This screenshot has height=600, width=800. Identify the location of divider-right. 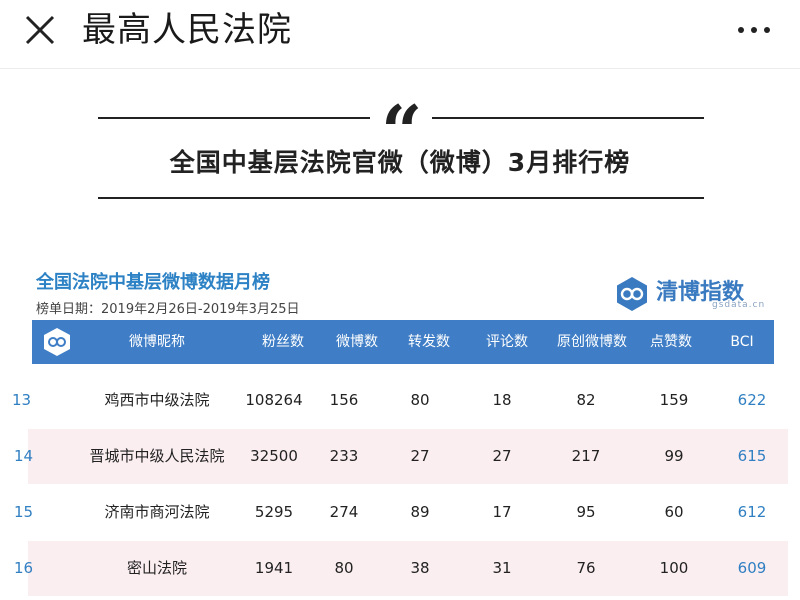
(568, 118).